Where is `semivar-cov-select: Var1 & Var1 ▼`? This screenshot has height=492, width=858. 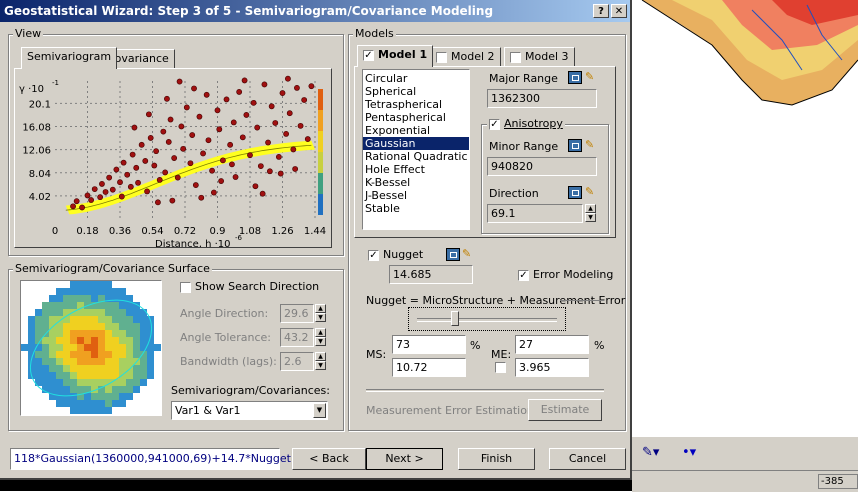
semivar-cov-select: Var1 & Var1 ▼ is located at coordinates (249, 410).